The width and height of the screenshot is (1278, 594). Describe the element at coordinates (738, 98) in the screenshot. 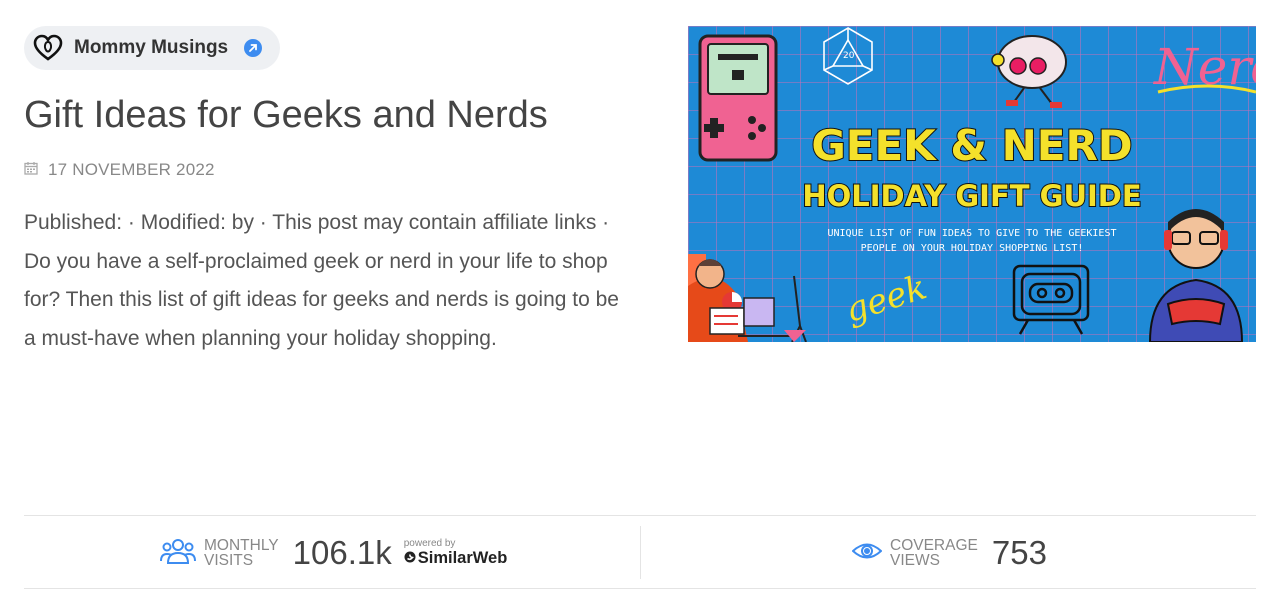

I see `game-console-icon` at that location.